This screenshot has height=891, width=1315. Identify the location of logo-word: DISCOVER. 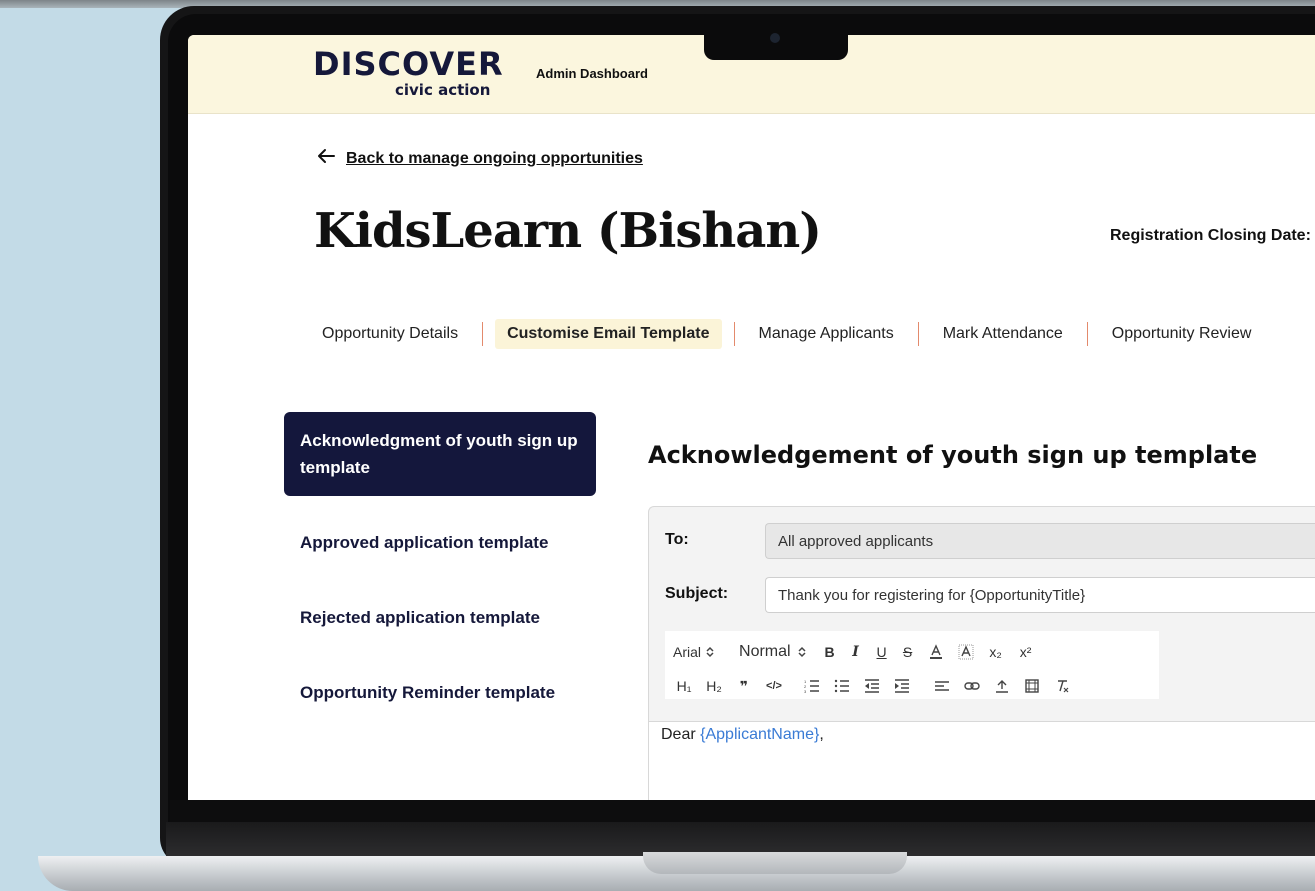
(408, 64).